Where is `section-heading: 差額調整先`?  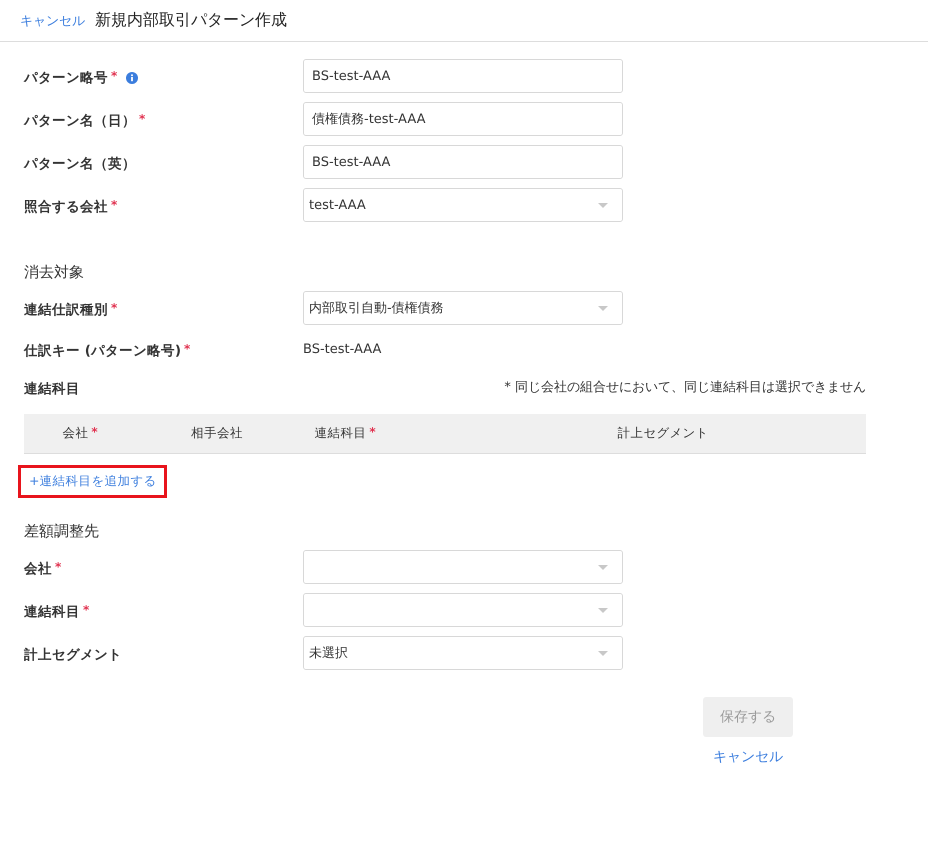 section-heading: 差額調整先 is located at coordinates (62, 531).